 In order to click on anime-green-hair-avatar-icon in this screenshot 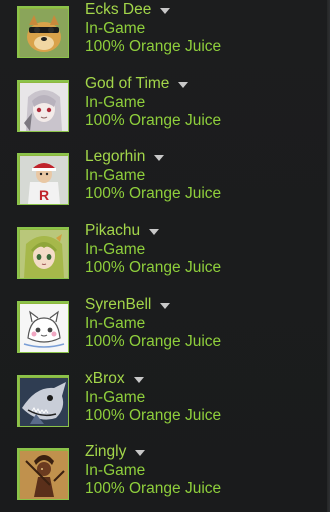, I will do `click(43, 253)`.